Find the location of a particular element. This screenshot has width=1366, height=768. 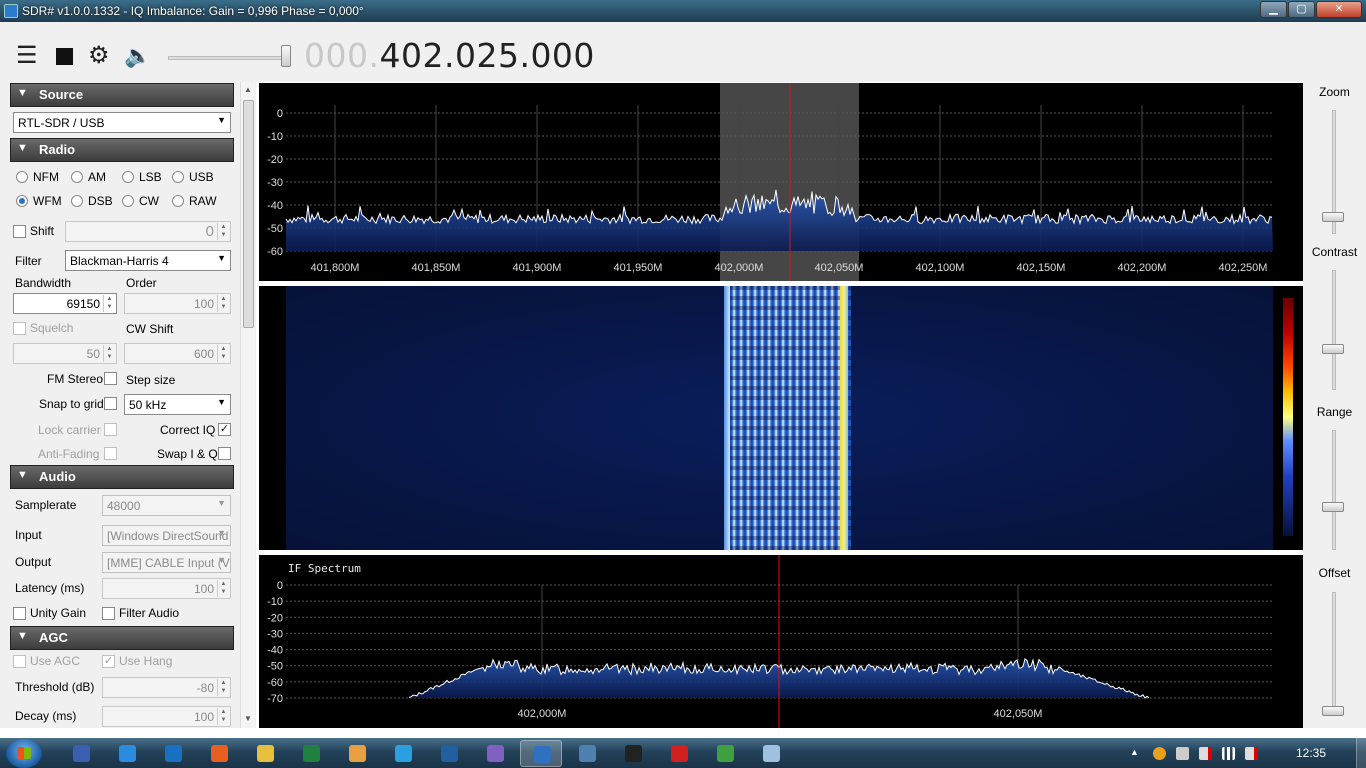

taskbar-app-viber is located at coordinates (495, 753).